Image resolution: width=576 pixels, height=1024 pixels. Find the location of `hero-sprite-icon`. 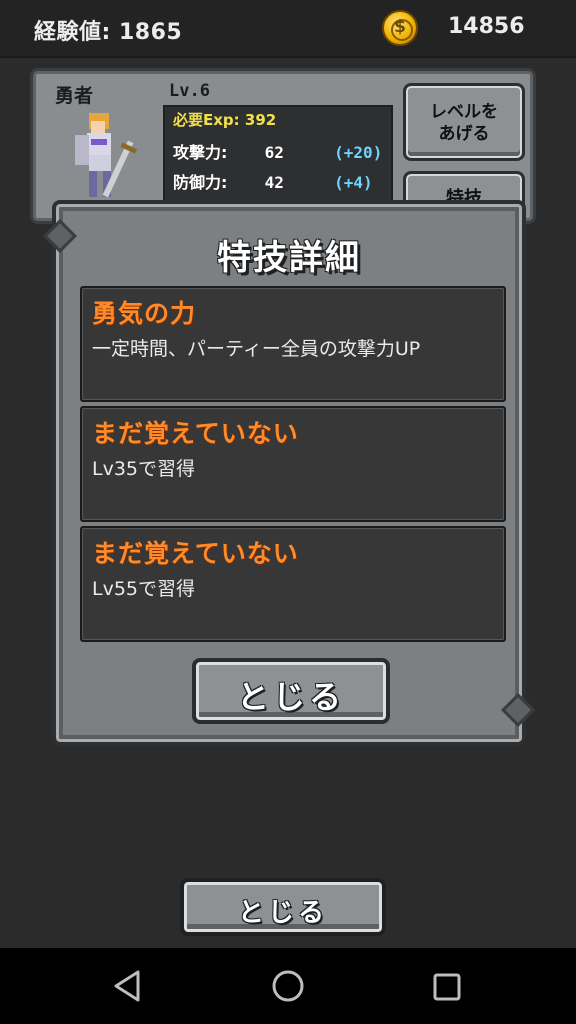

hero-sprite-icon is located at coordinates (106, 155).